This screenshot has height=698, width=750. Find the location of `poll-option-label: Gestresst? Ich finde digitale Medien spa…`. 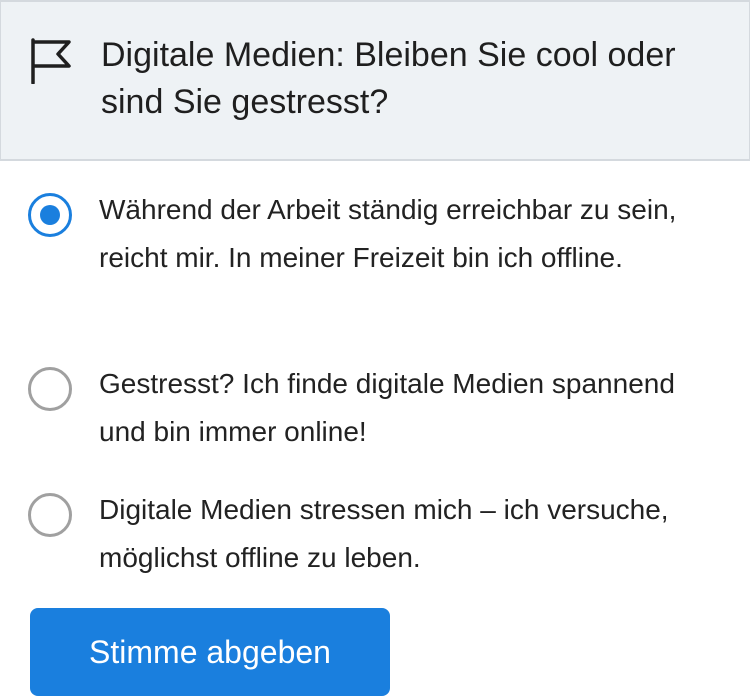

poll-option-label: Gestresst? Ich finde digitale Medien spa… is located at coordinates (387, 407).